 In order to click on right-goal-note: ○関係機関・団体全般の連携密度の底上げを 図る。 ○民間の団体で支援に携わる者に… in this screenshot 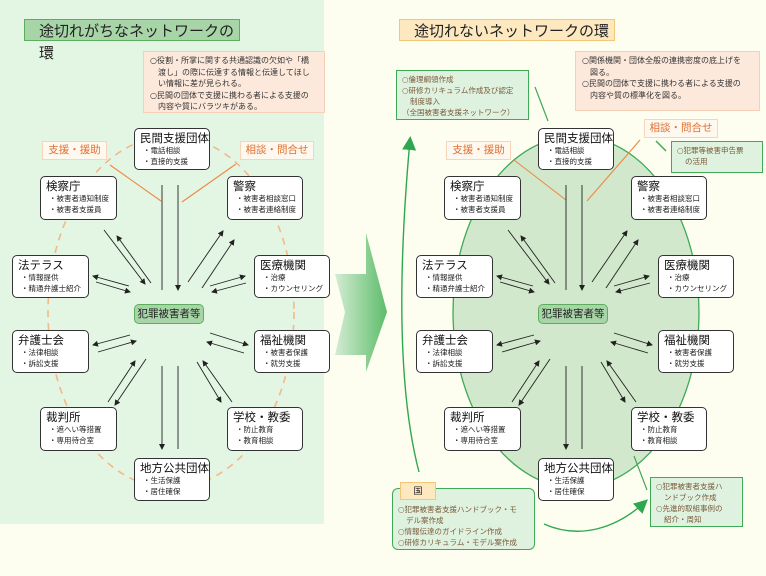, I will do `click(667, 81)`.